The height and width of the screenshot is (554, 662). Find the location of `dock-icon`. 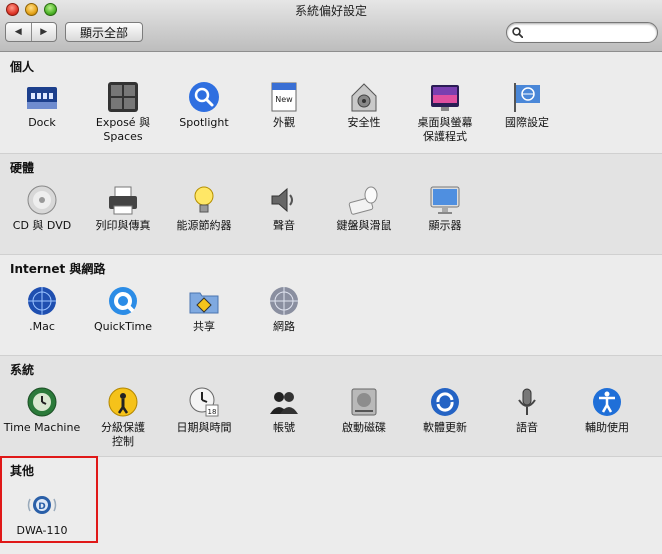

dock-icon is located at coordinates (42, 97).